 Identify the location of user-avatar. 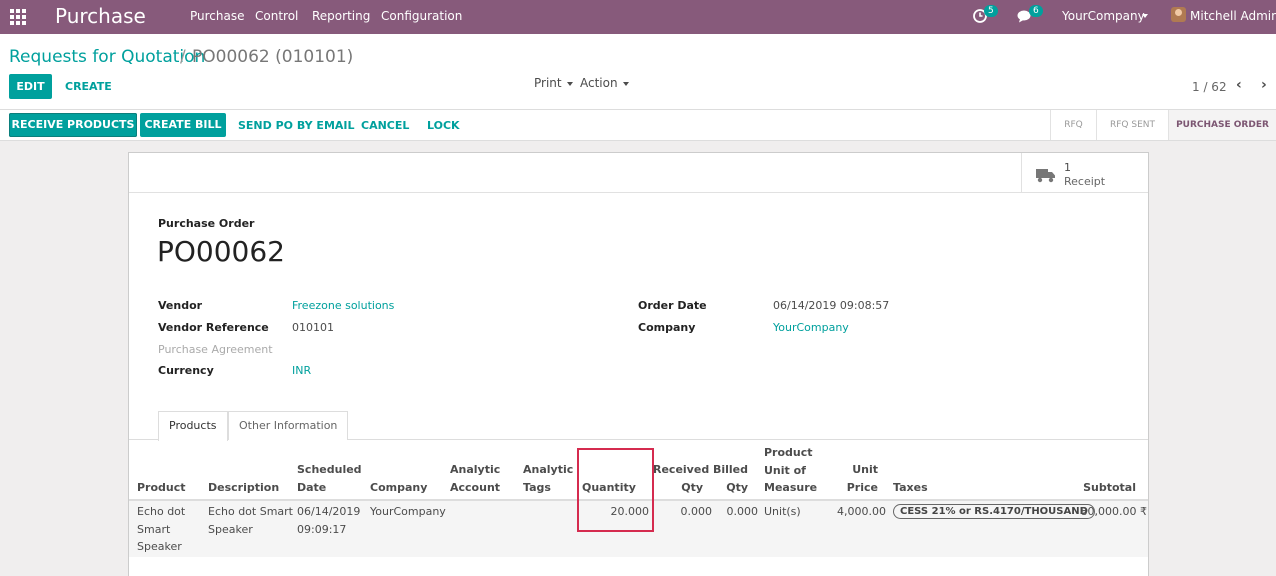
(1178, 14).